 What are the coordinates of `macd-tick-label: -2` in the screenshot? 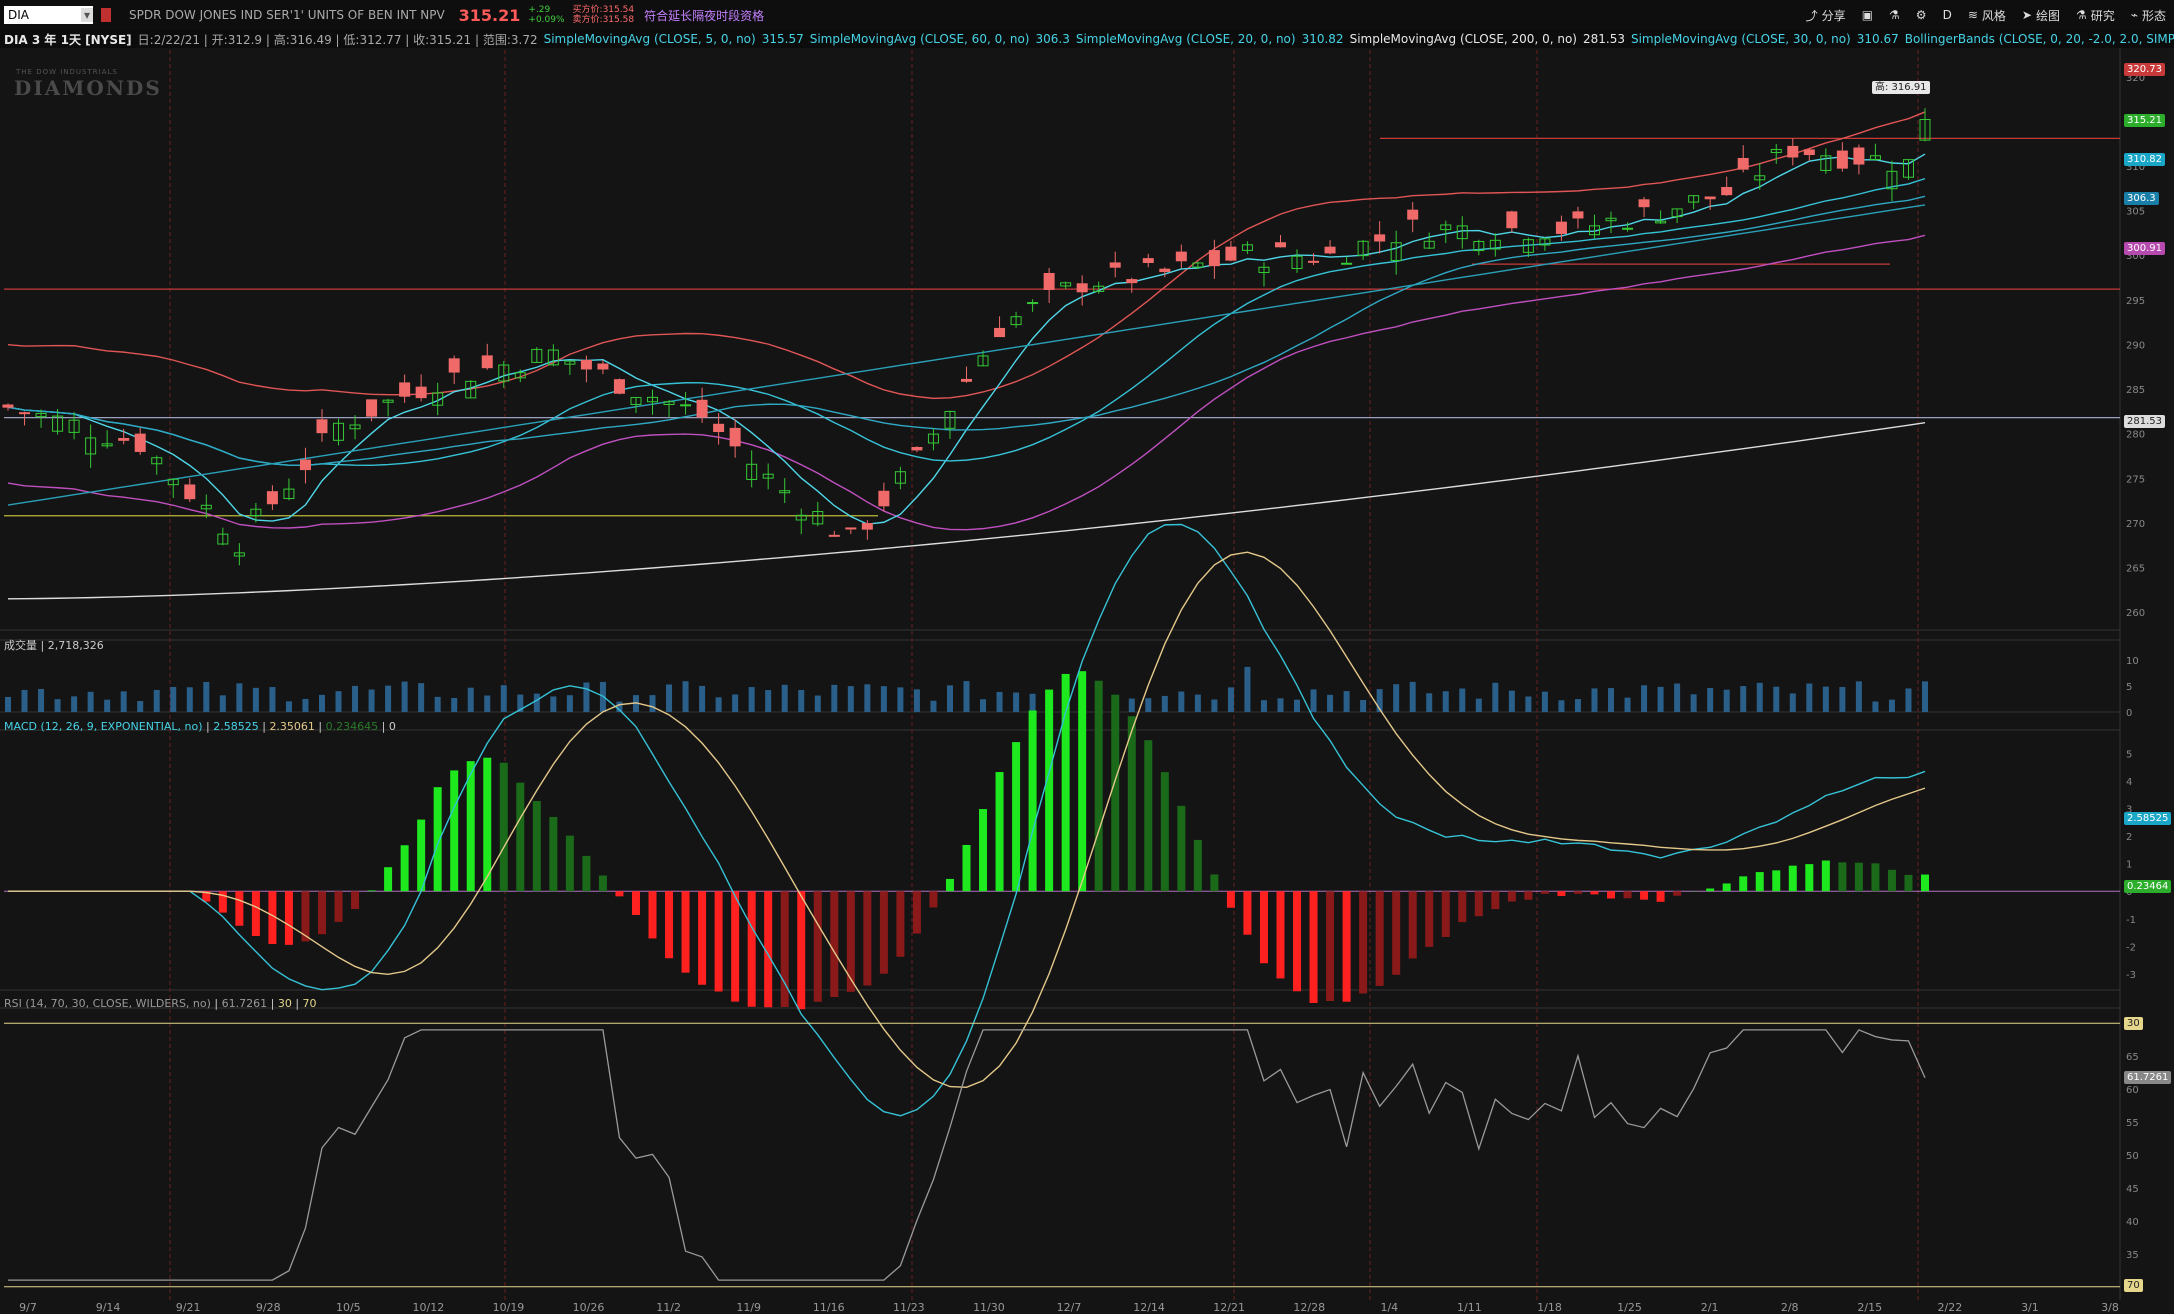 It's located at (2131, 947).